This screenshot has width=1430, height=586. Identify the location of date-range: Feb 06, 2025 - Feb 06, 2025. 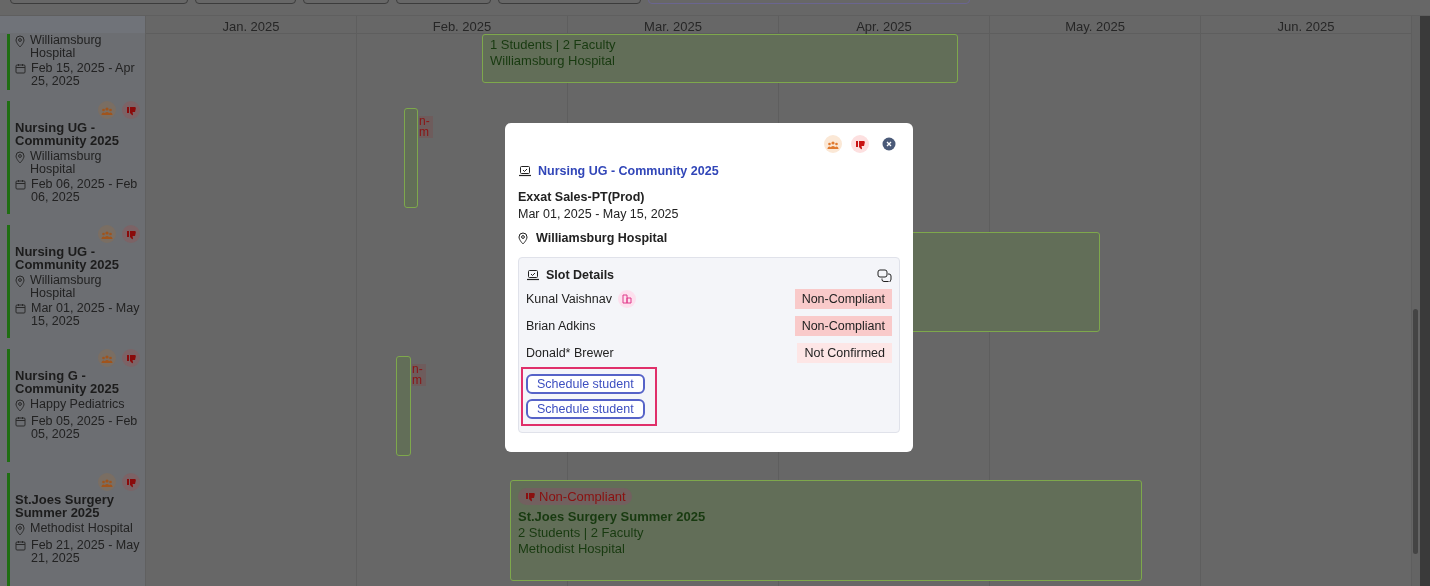
(85, 190).